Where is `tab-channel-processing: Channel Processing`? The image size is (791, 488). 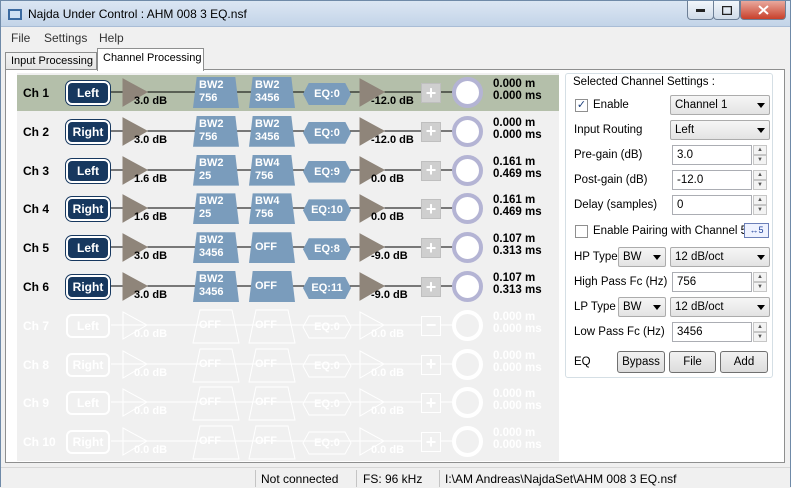 tab-channel-processing: Channel Processing is located at coordinates (150, 59).